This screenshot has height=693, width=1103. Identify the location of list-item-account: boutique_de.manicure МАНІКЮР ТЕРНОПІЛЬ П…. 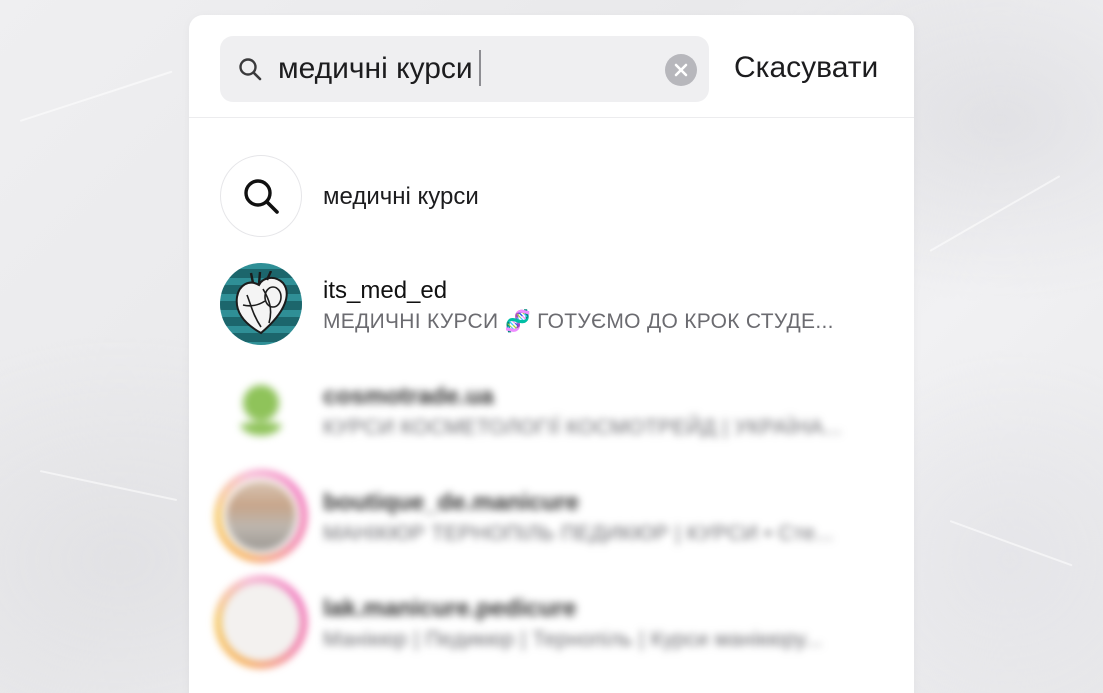
(551, 516).